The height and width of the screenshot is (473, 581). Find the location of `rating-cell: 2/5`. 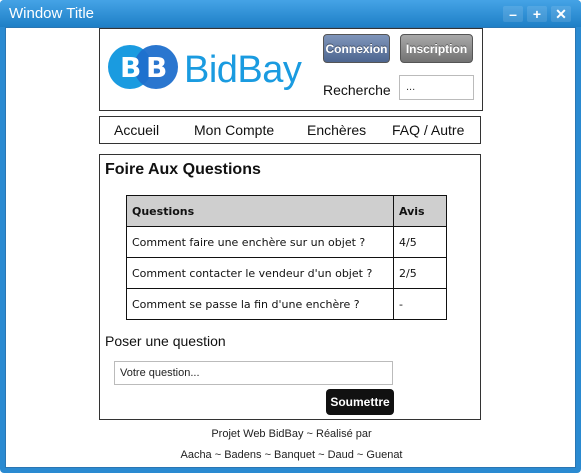

rating-cell: 2/5 is located at coordinates (420, 273).